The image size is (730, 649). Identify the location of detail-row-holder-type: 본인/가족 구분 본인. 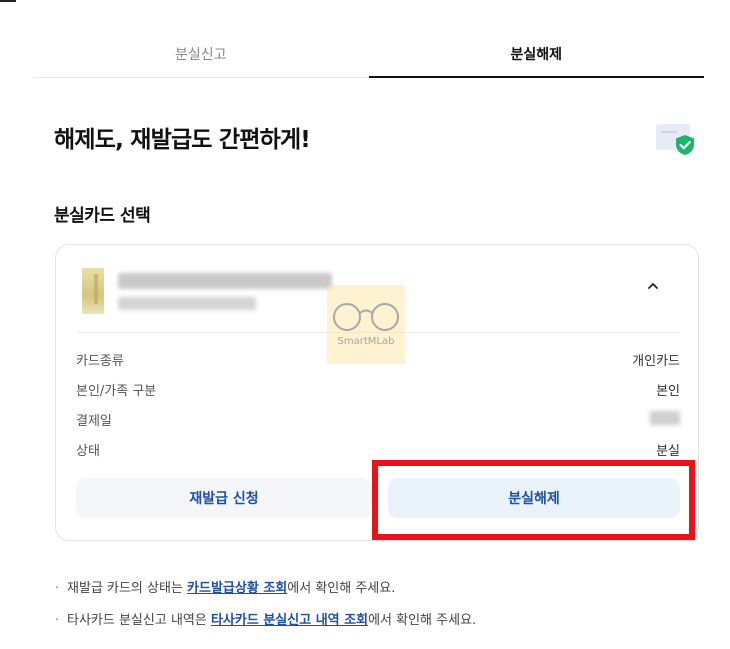
(378, 388).